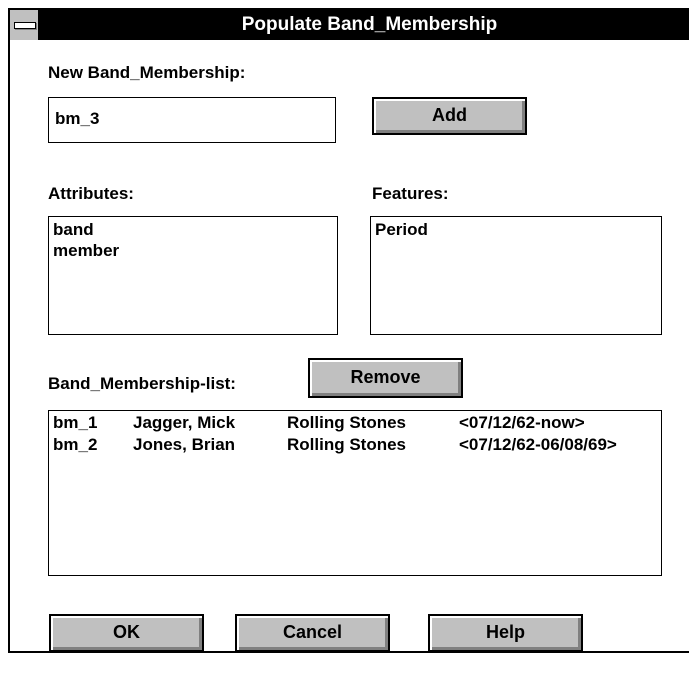  I want to click on remove-button-label: Remove, so click(385, 377).